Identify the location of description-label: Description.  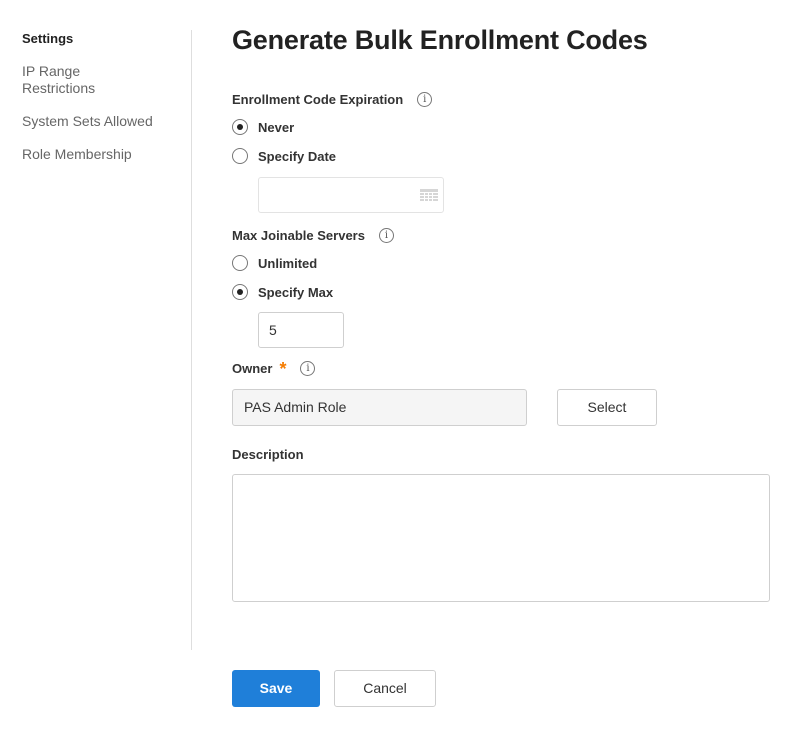
(268, 454).